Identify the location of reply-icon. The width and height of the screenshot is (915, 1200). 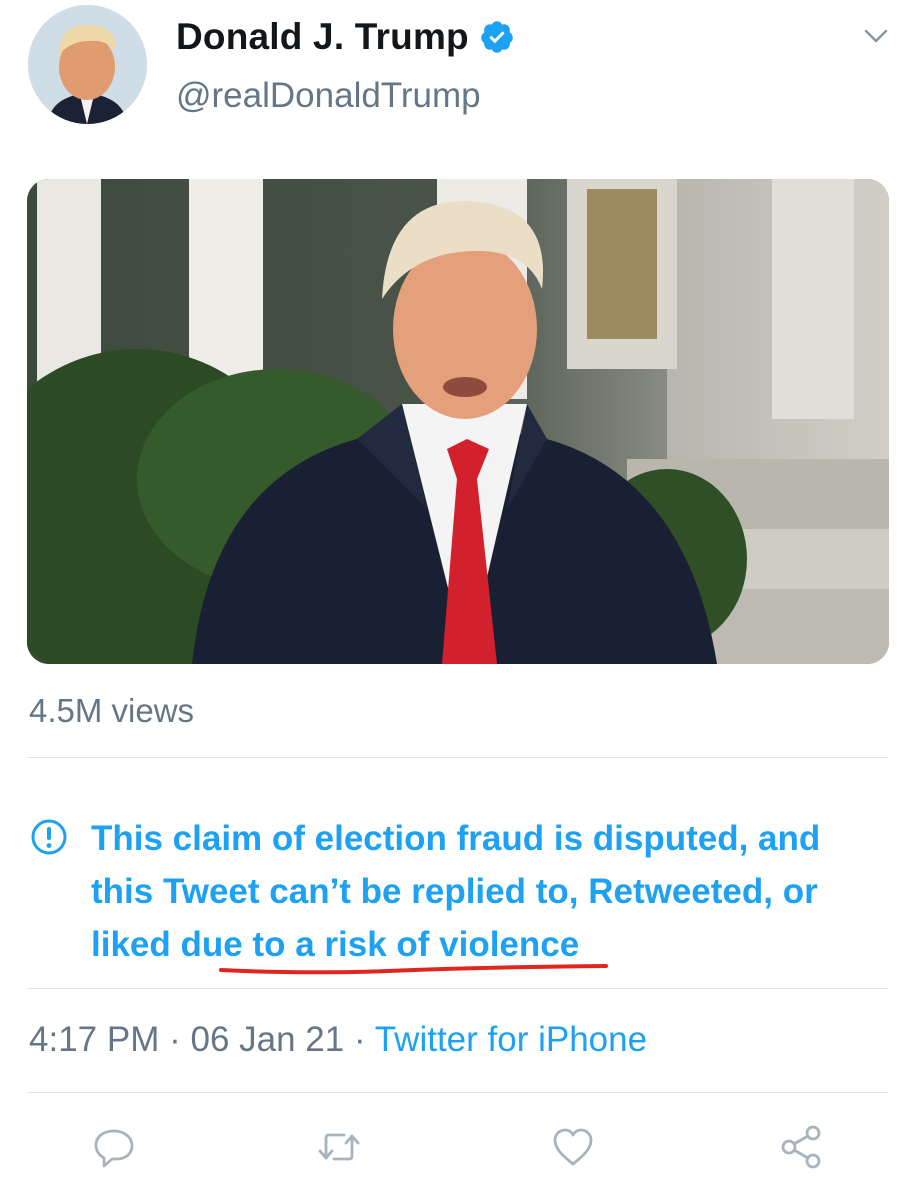
(115, 1147).